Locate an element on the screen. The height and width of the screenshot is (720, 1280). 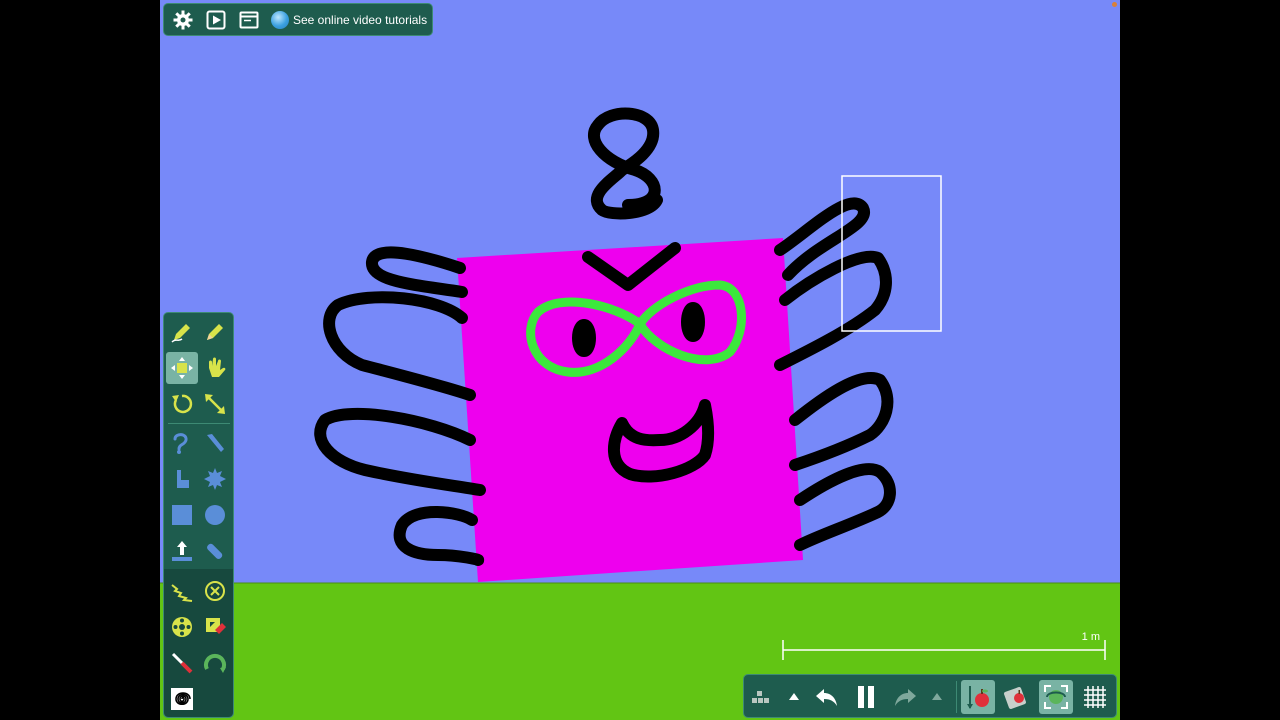
rope-tool is located at coordinates (182, 443).